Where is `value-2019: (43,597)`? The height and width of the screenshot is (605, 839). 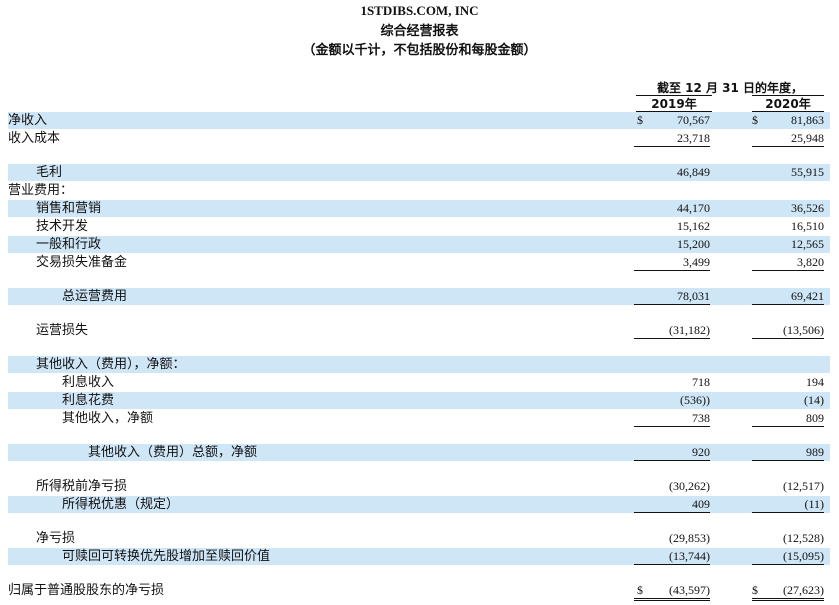
value-2019: (43,597) is located at coordinates (672, 591).